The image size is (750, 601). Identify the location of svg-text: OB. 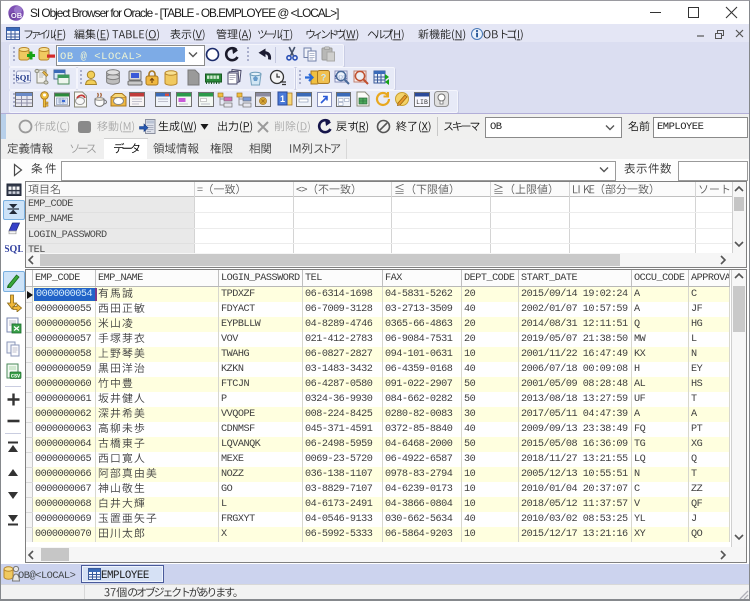
(17, 15).